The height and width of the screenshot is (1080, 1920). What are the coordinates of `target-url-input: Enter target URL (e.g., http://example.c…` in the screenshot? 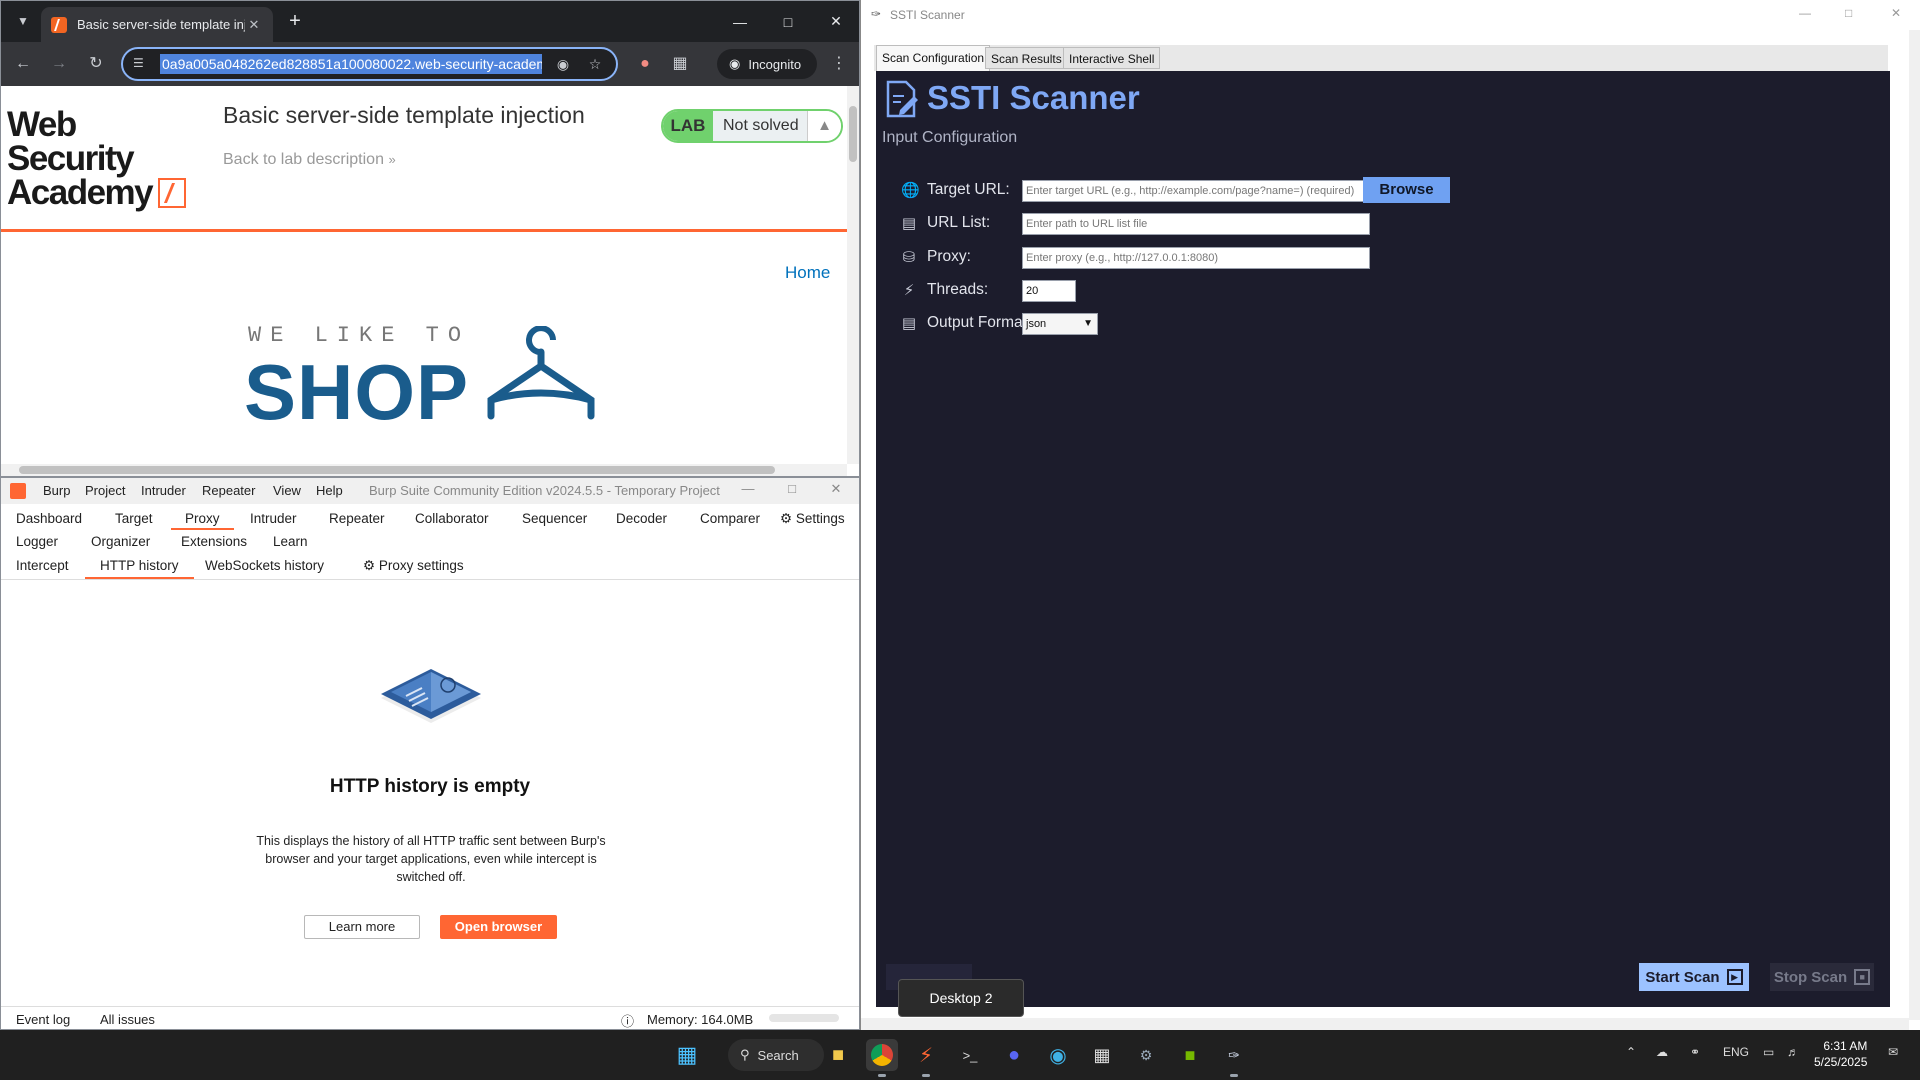 It's located at (1196, 191).